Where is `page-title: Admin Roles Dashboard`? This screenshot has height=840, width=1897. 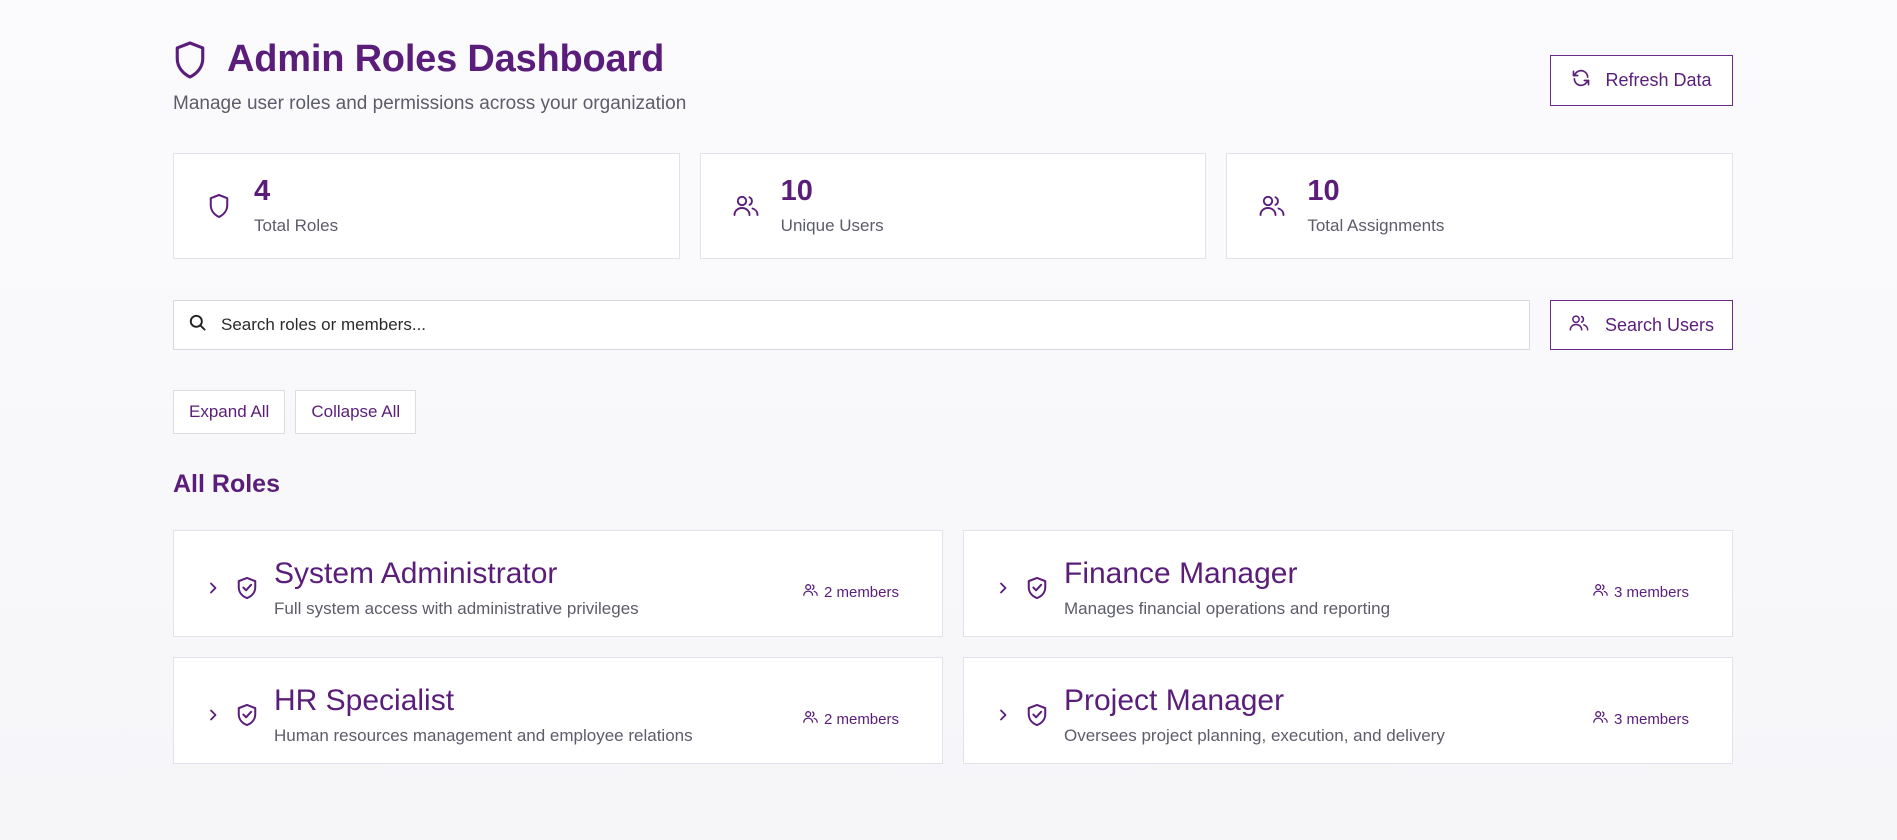
page-title: Admin Roles Dashboard is located at coordinates (446, 59).